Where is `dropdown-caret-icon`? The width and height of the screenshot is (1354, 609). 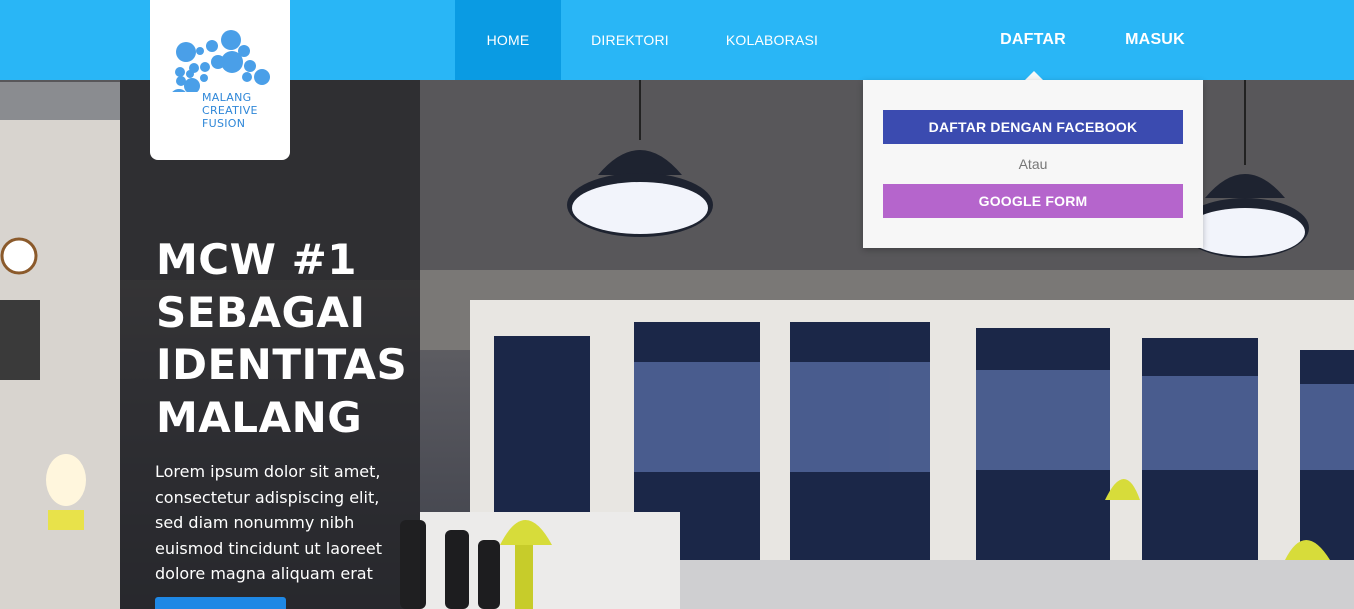
dropdown-caret-icon is located at coordinates (1034, 75).